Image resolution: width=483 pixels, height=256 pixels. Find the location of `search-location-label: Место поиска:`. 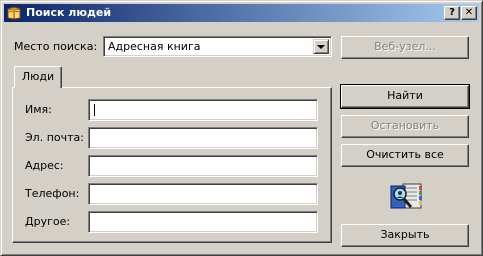

search-location-label: Место поиска: is located at coordinates (56, 46).